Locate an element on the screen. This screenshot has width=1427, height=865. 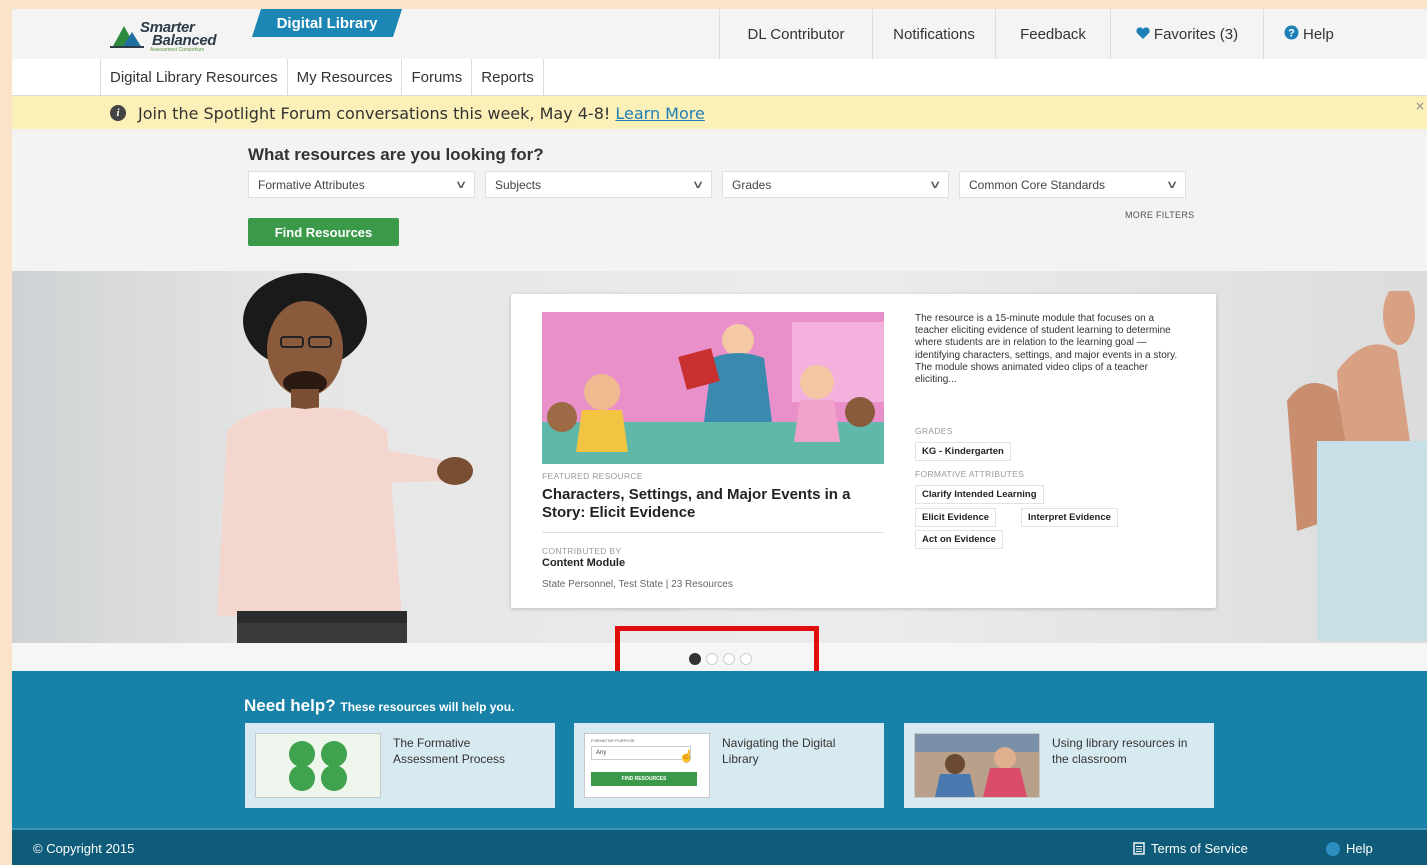
help-card-classroom: Using library resources in the classroom is located at coordinates (1059, 765).